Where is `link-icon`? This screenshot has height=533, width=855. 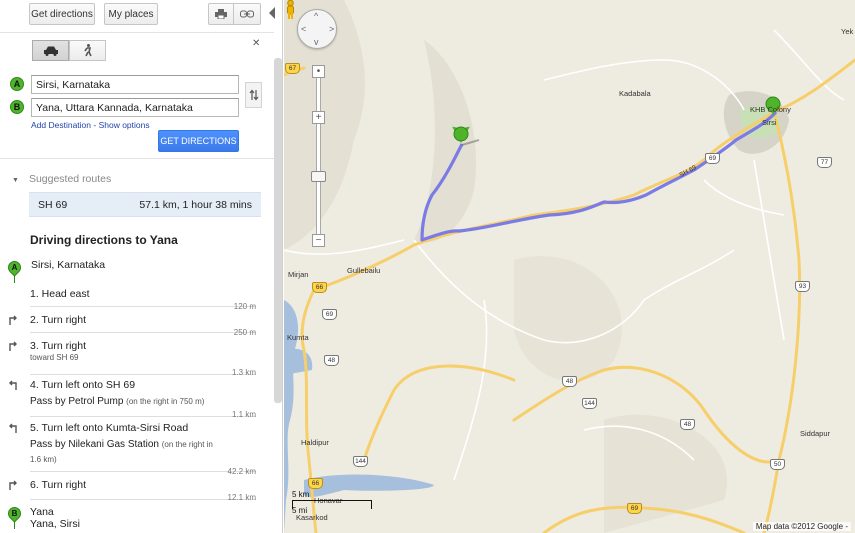
link-icon is located at coordinates (247, 14).